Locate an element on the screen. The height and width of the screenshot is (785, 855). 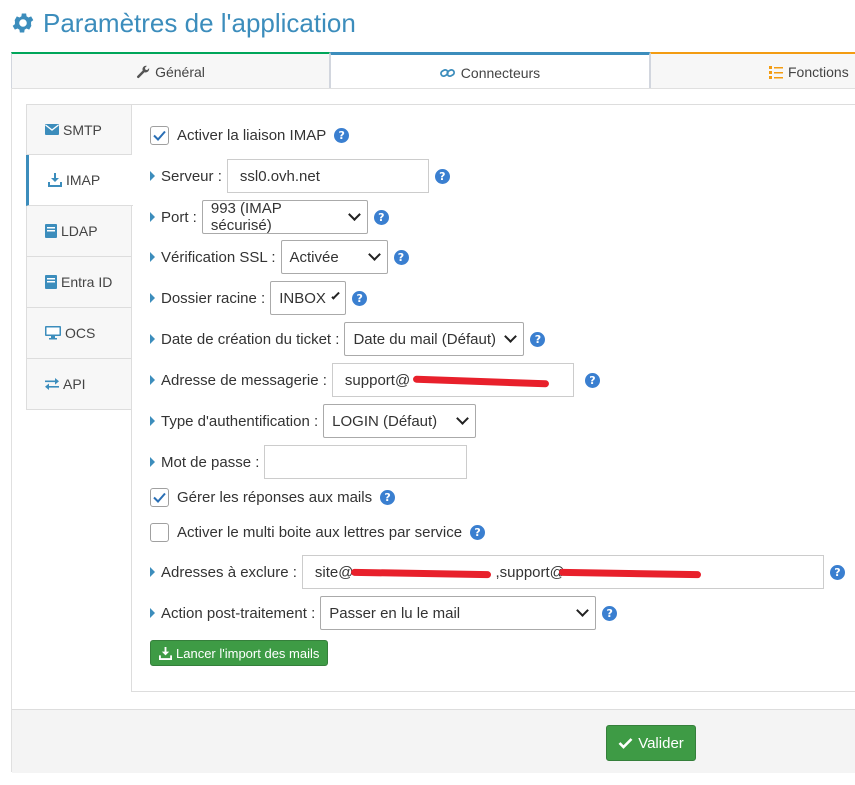
tab-fonctions: Fonctions is located at coordinates (752, 70).